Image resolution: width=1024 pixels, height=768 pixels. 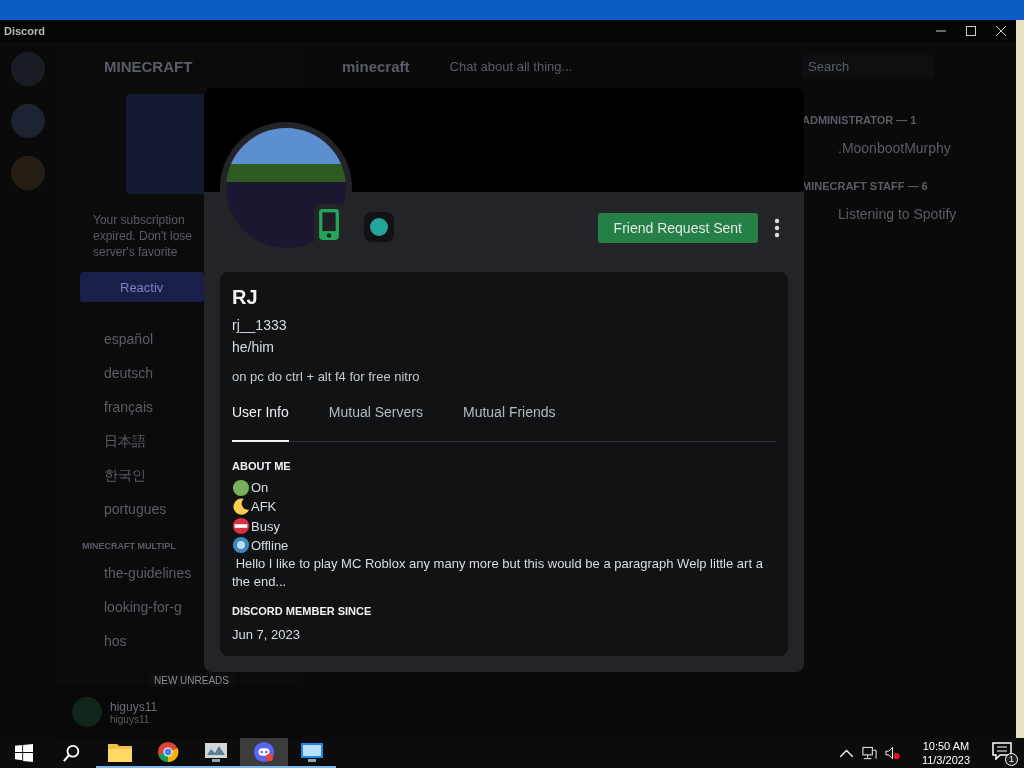 I want to click on moon-icon, so click(x=241, y=506).